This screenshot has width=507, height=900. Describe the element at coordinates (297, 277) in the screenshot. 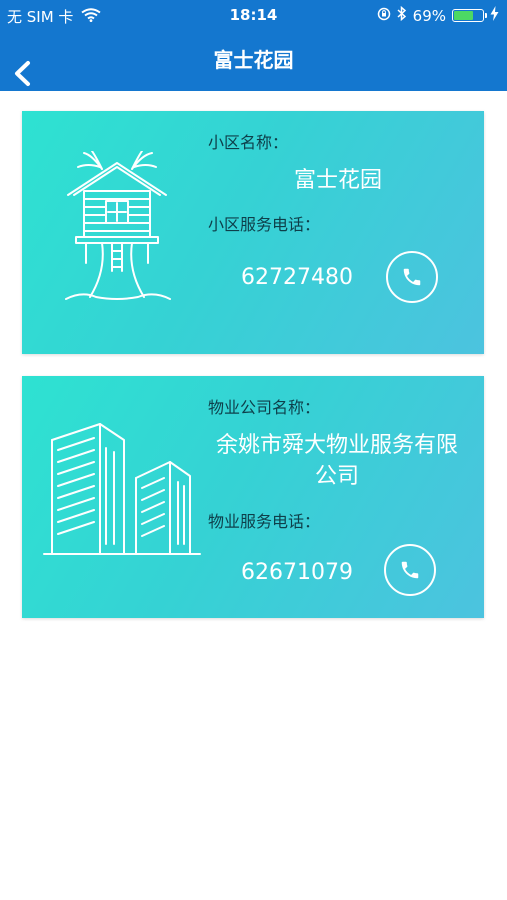

I see `community-phone-value: 62727480` at that location.